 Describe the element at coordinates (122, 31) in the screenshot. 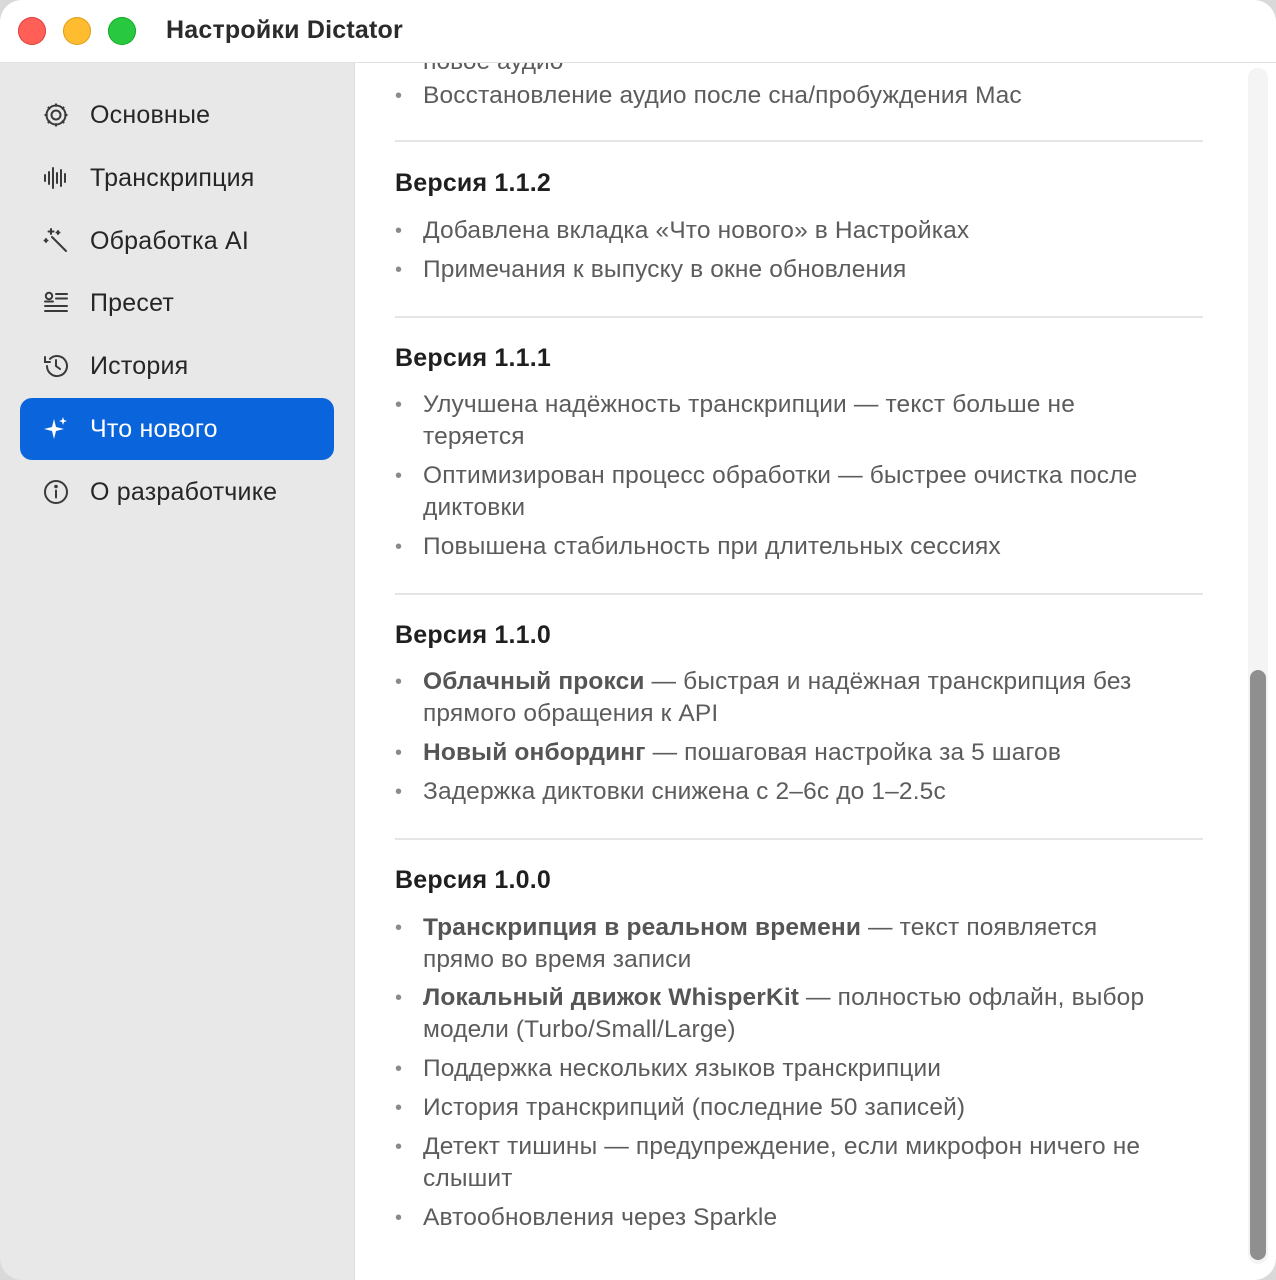

I see `zoom-window-button` at that location.